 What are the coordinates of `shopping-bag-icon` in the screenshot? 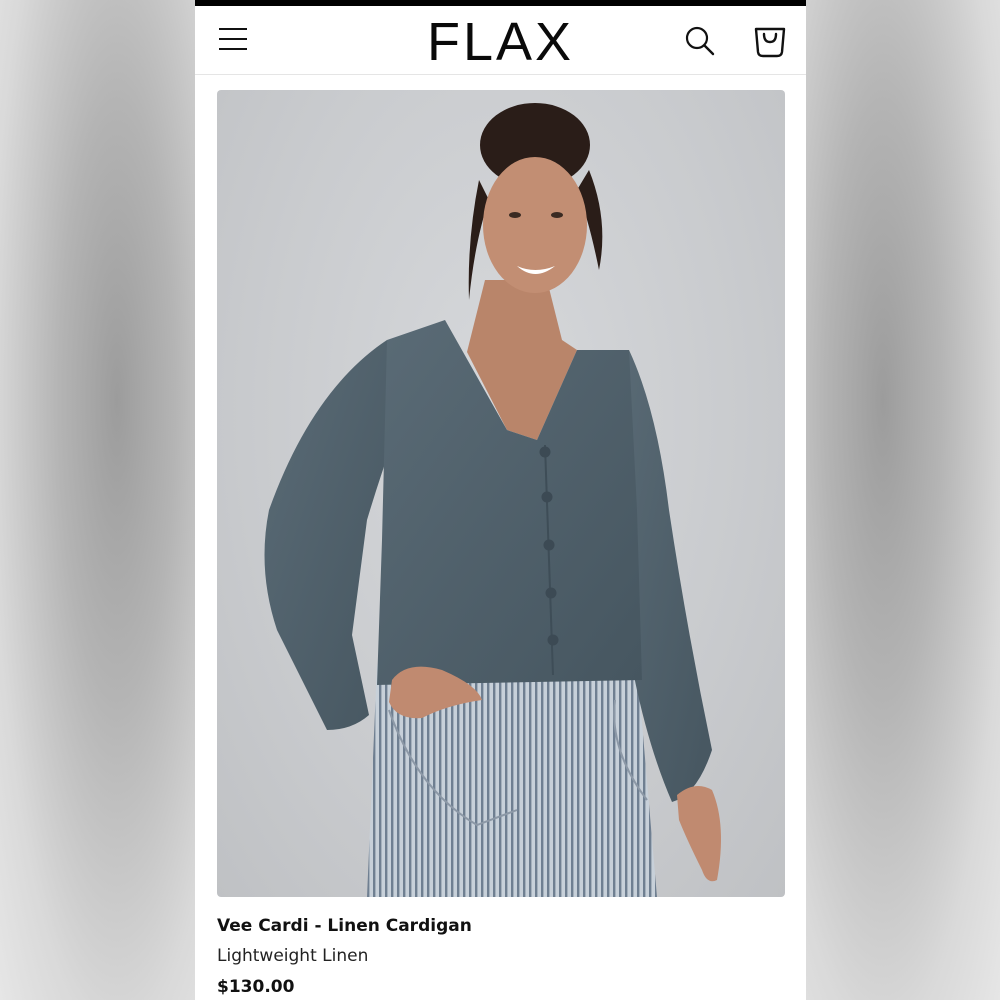 It's located at (770, 40).